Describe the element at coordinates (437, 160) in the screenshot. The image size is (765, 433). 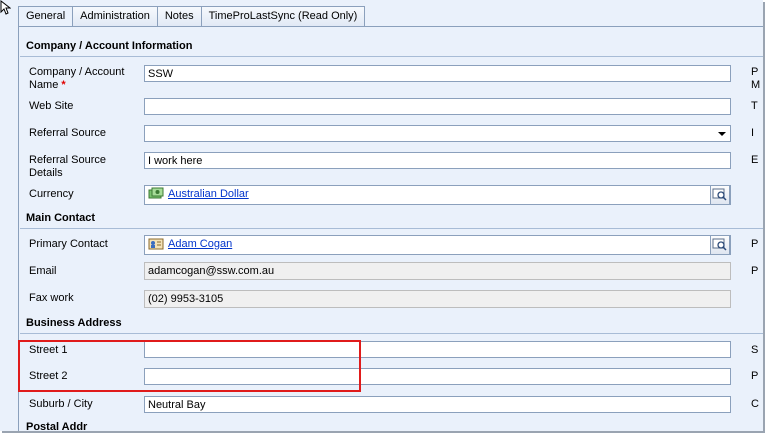
I see `referral-details-input: I work here` at that location.